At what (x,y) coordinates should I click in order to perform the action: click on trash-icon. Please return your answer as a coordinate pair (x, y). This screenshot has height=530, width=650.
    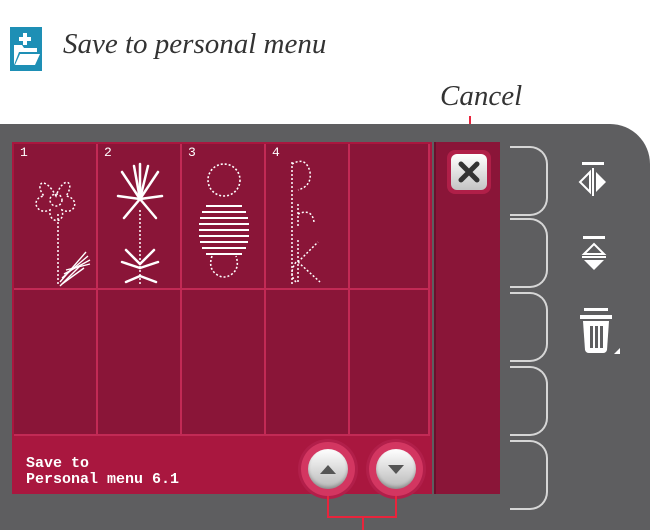
    Looking at the image, I should click on (600, 335).